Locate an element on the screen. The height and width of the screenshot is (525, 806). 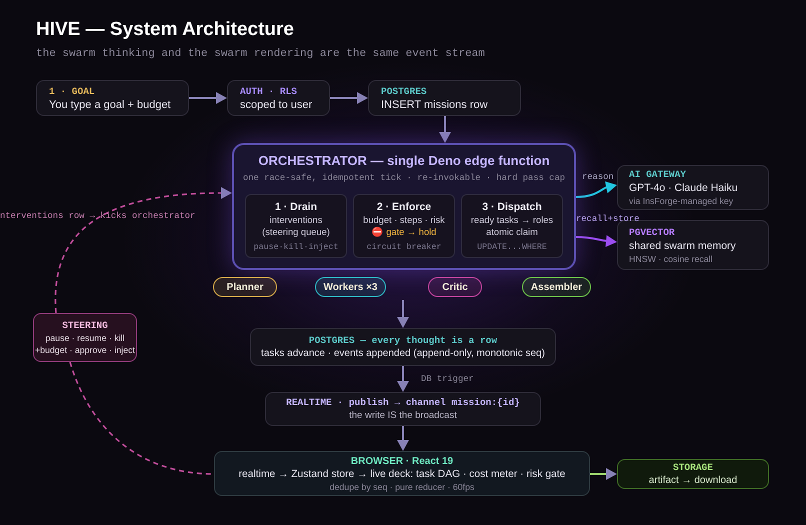
edge-label: nterventions row → kicks orchestrator is located at coordinates (98, 216).